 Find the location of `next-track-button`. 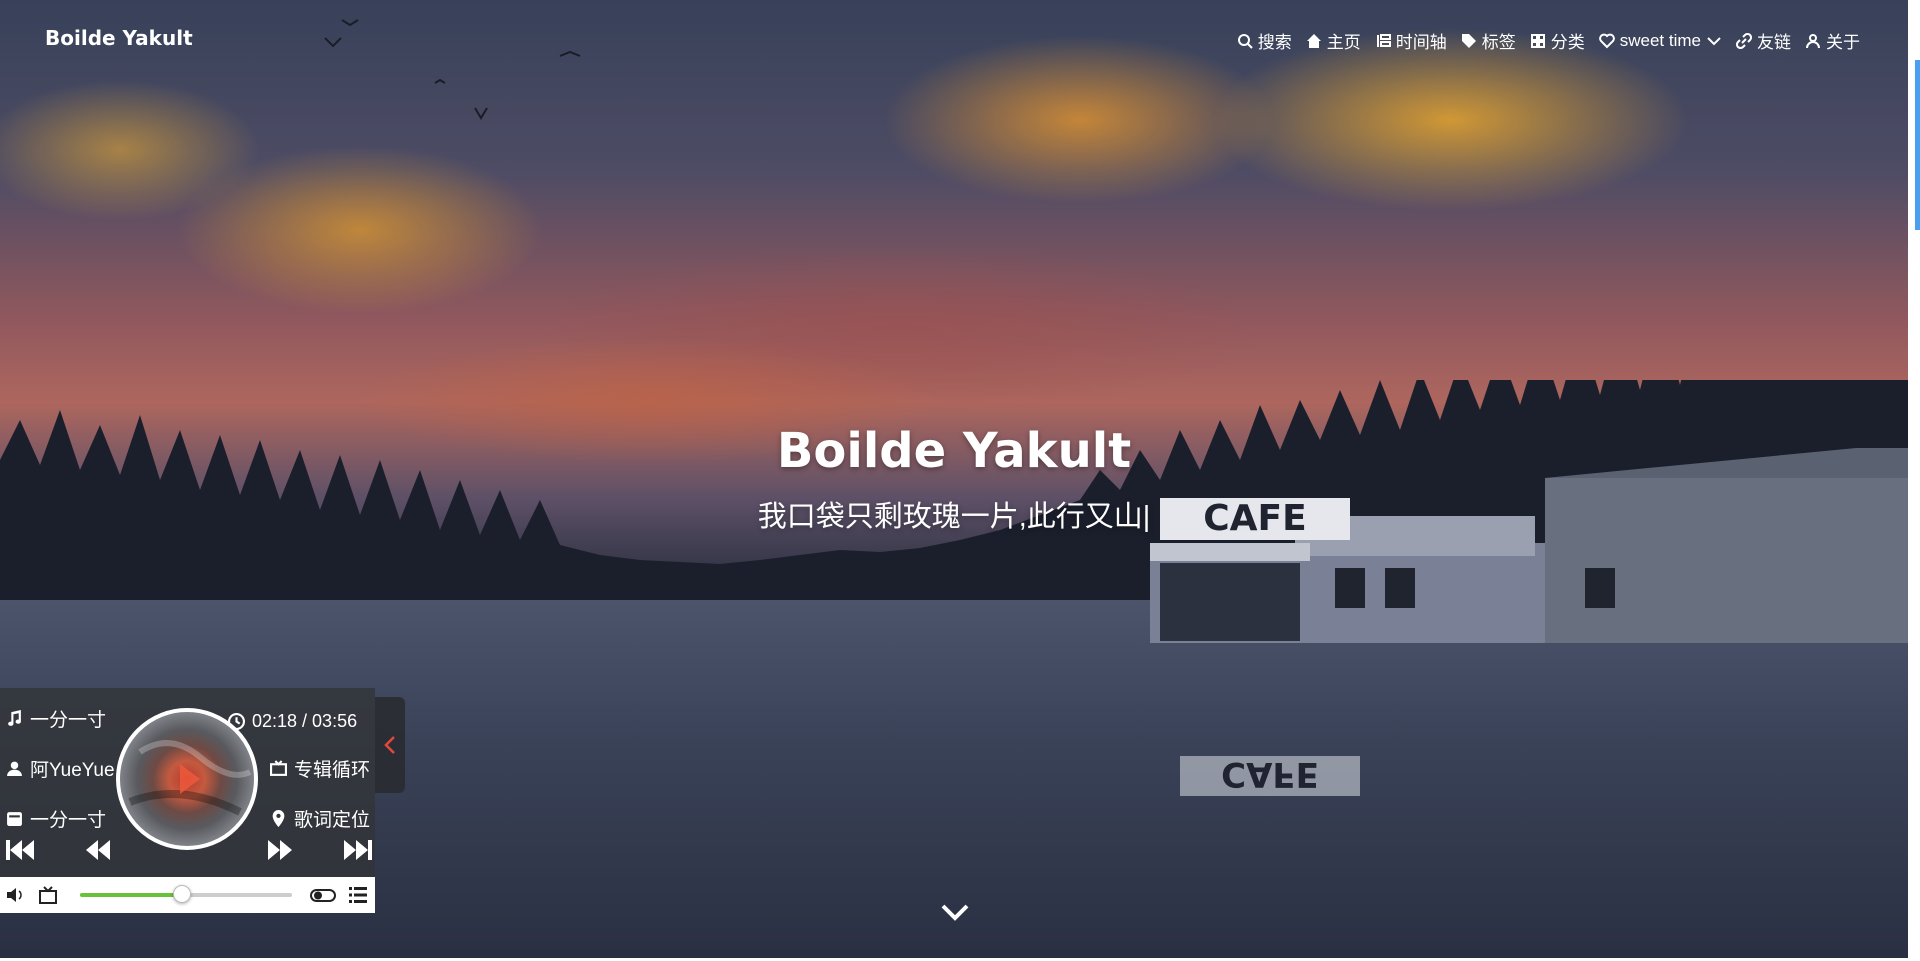

next-track-button is located at coordinates (280, 850).